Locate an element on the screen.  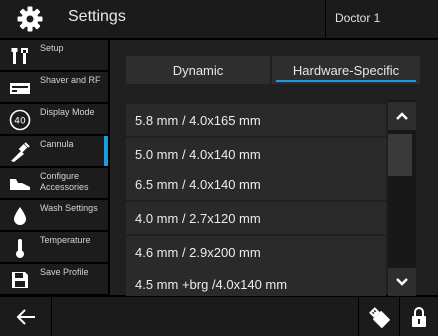
sidebar-item-shaver-rf: Shaver and RF is located at coordinates (54, 87).